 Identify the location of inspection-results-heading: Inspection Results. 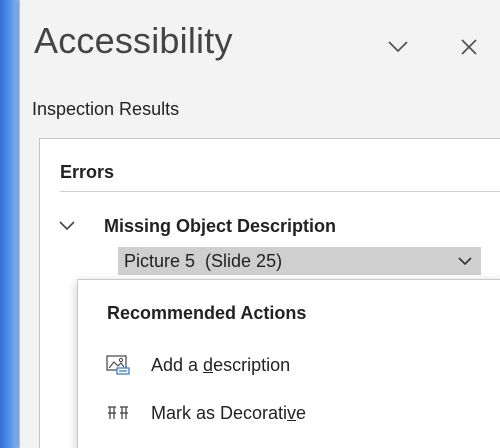
(106, 109).